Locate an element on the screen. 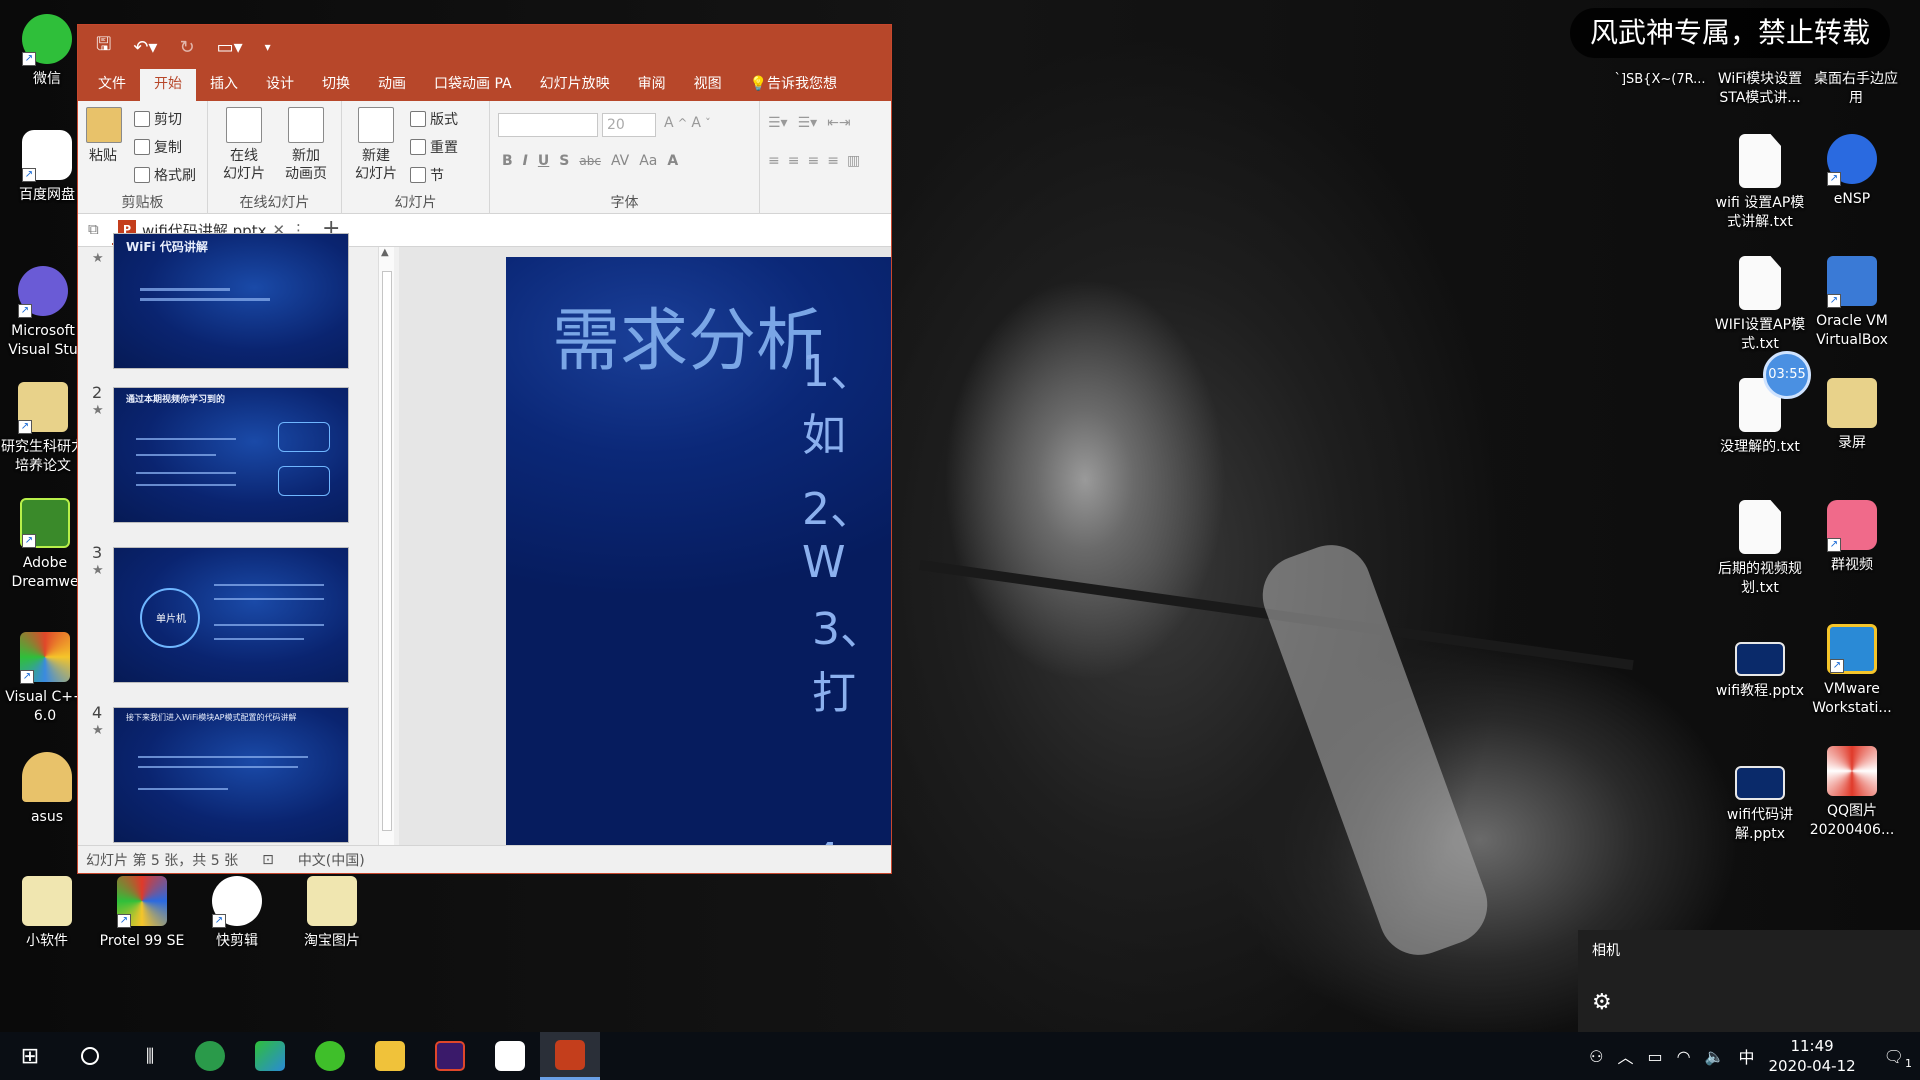 The width and height of the screenshot is (1920, 1080). columns-icon: ▥ is located at coordinates (853, 161).